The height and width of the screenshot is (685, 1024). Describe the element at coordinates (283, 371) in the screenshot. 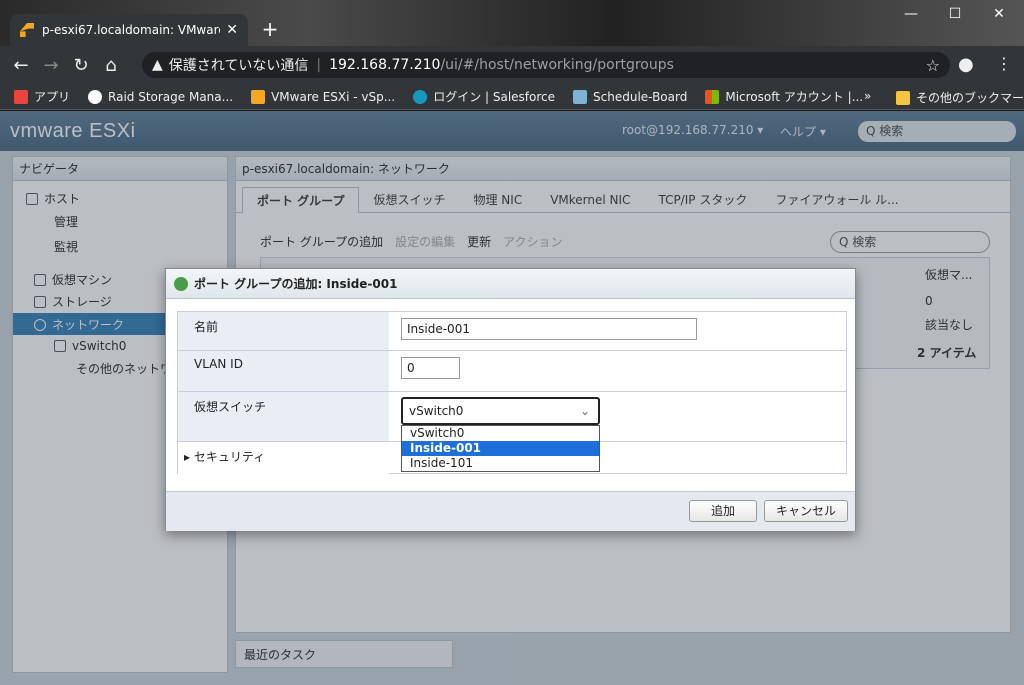

I see `vlan-label: VLAN ID` at that location.